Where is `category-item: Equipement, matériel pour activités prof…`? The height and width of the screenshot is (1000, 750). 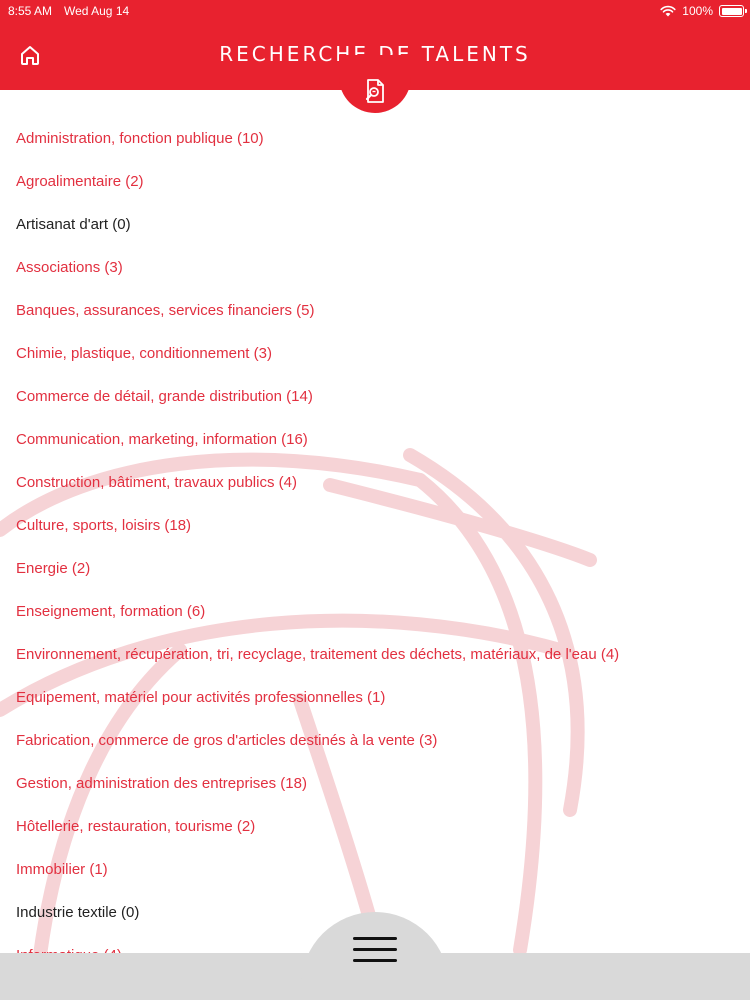 category-item: Equipement, matériel pour activités prof… is located at coordinates (375, 697).